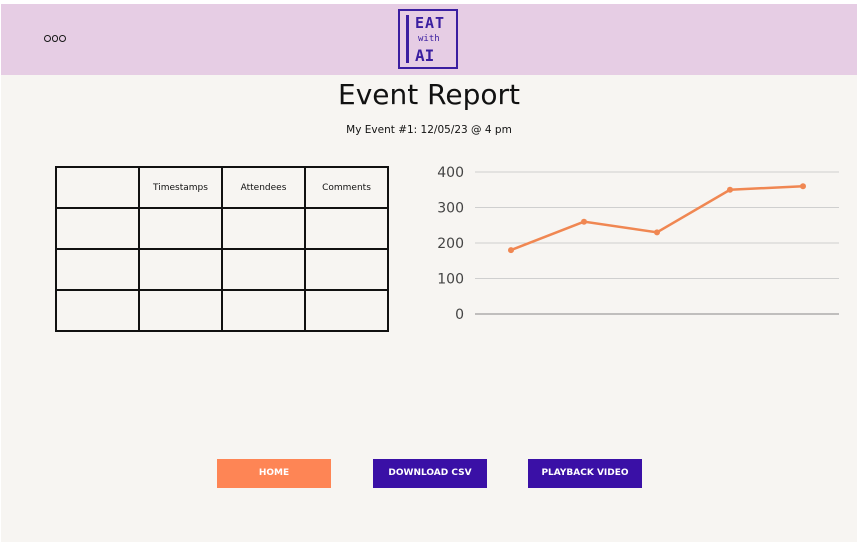 This screenshot has height=544, width=858. I want to click on y-tick-label: 100, so click(450, 280).